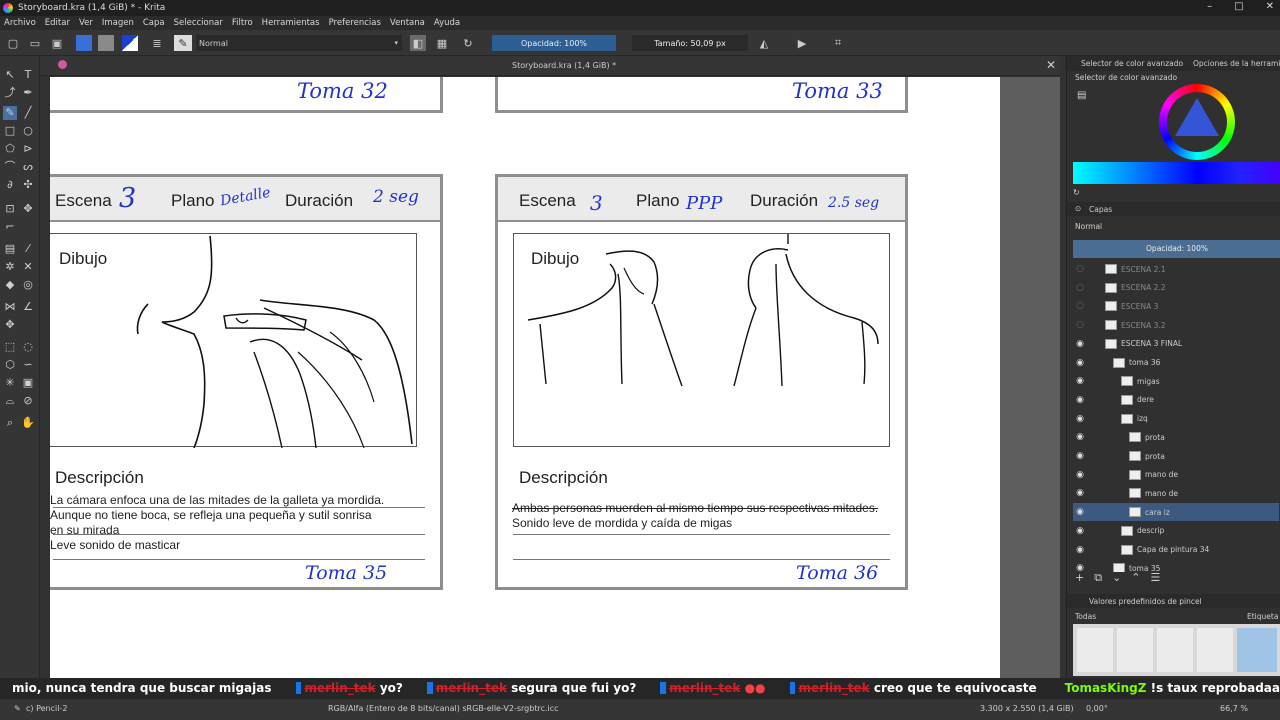 The height and width of the screenshot is (720, 1280). I want to click on polygon-tool-icon: ⬠, so click(10, 149).